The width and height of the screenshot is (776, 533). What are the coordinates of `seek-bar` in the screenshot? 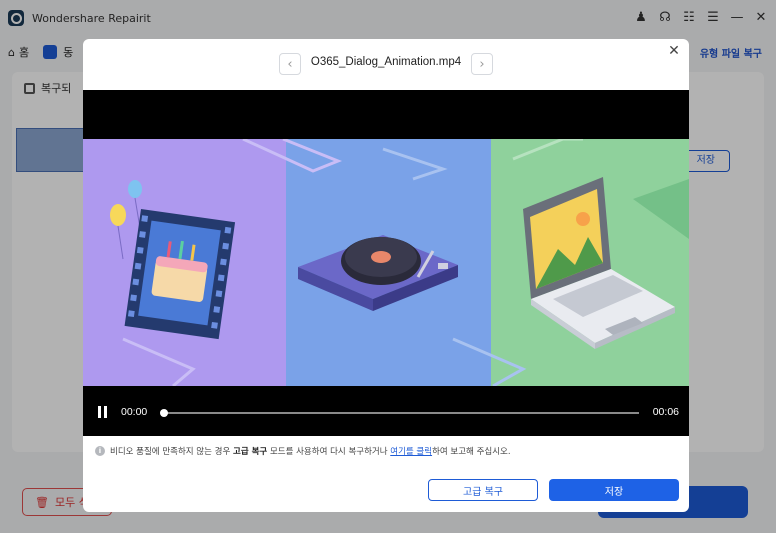 It's located at (399, 413).